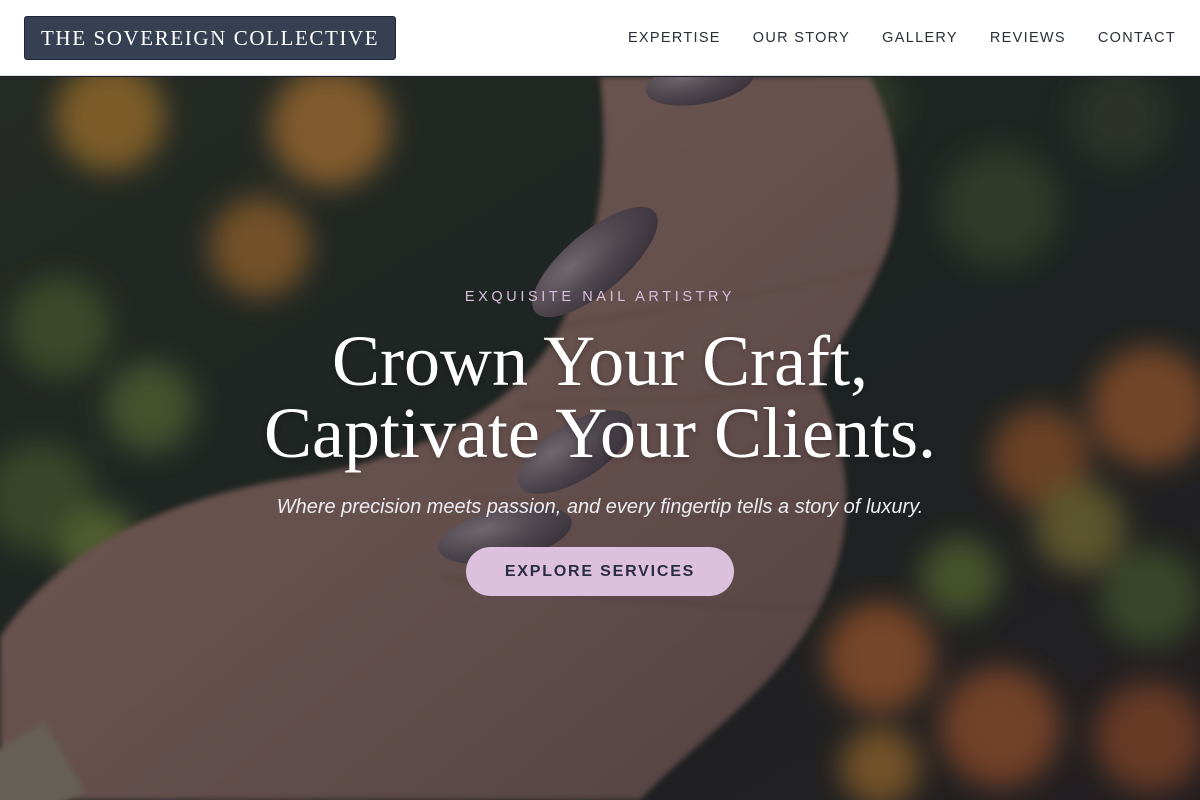  I want to click on nav-link-gallery: GALLERY, so click(920, 38).